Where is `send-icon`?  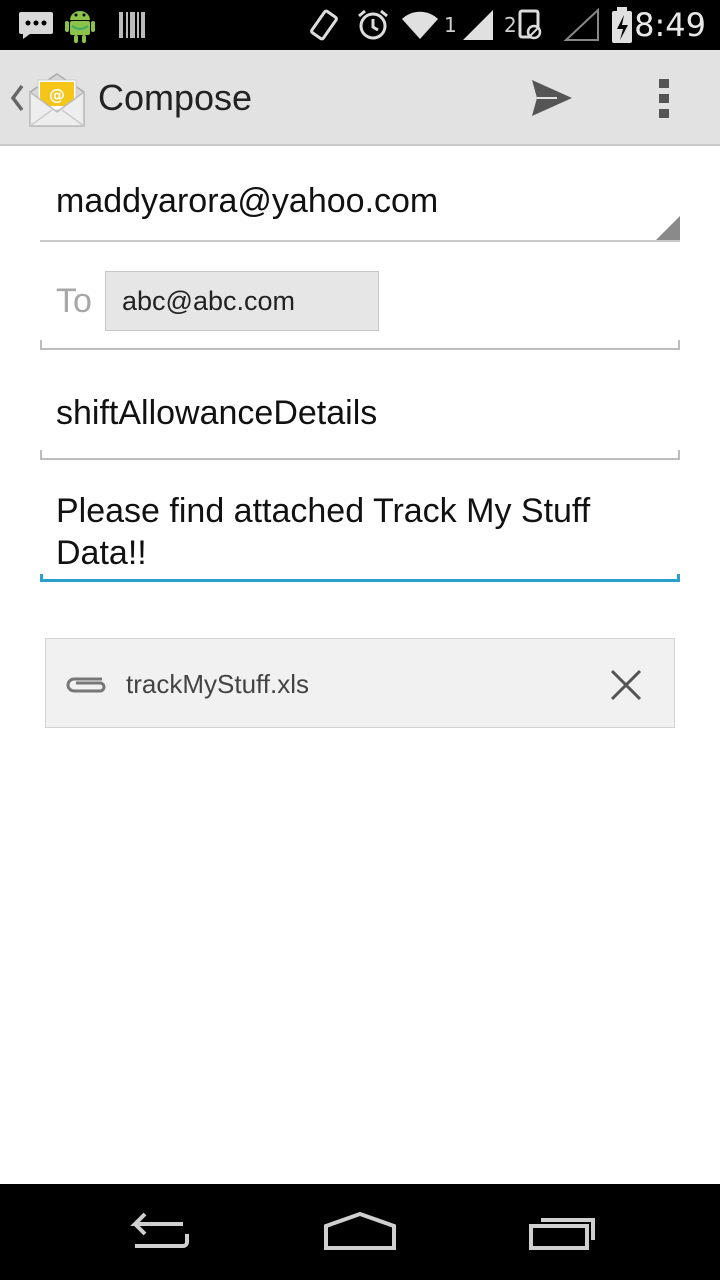
send-icon is located at coordinates (552, 98).